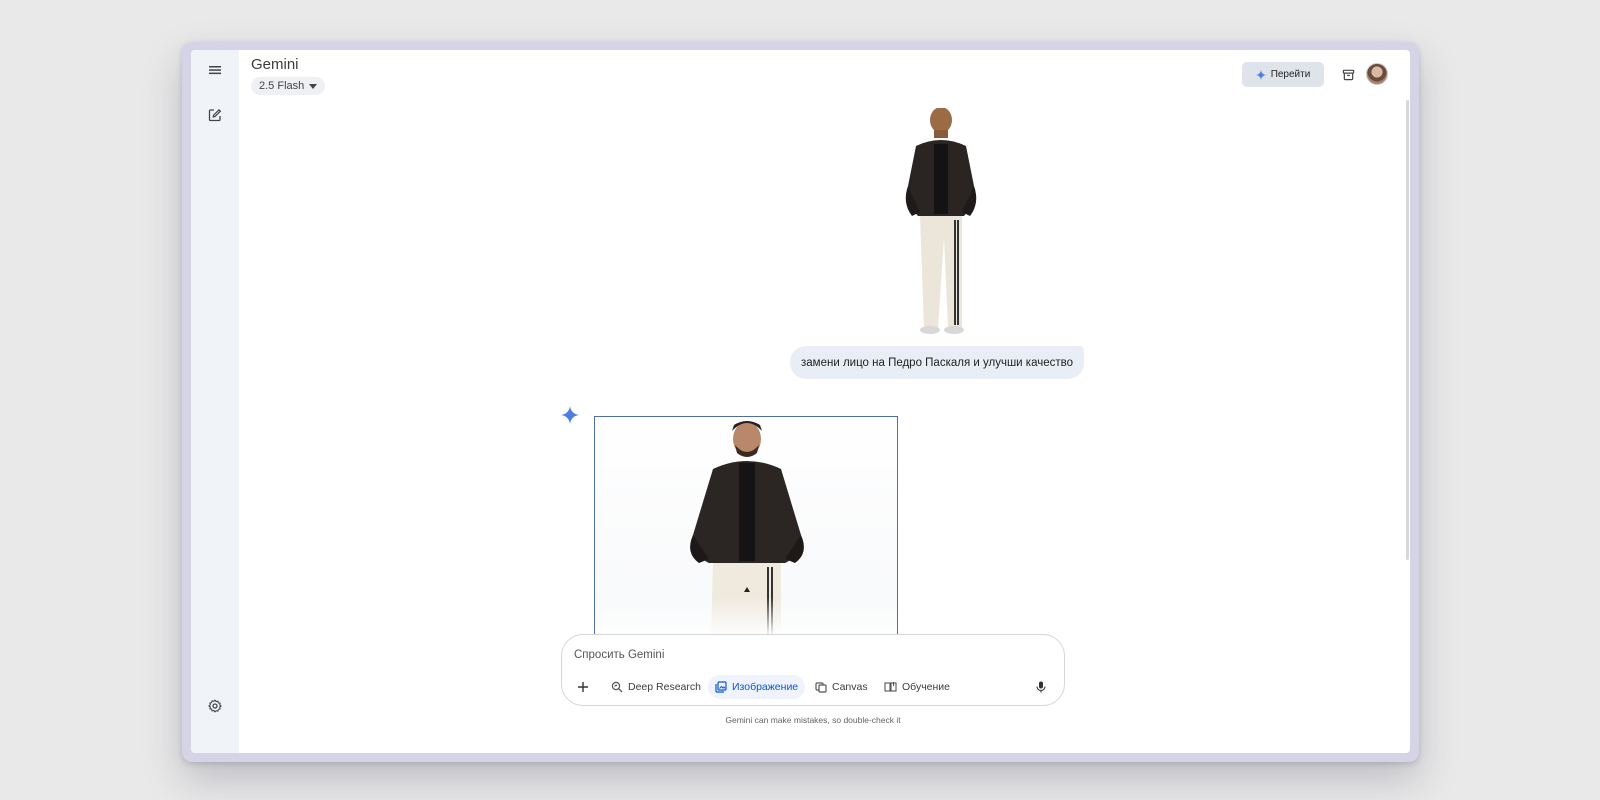  What do you see at coordinates (890, 687) in the screenshot?
I see `learning-icon` at bounding box center [890, 687].